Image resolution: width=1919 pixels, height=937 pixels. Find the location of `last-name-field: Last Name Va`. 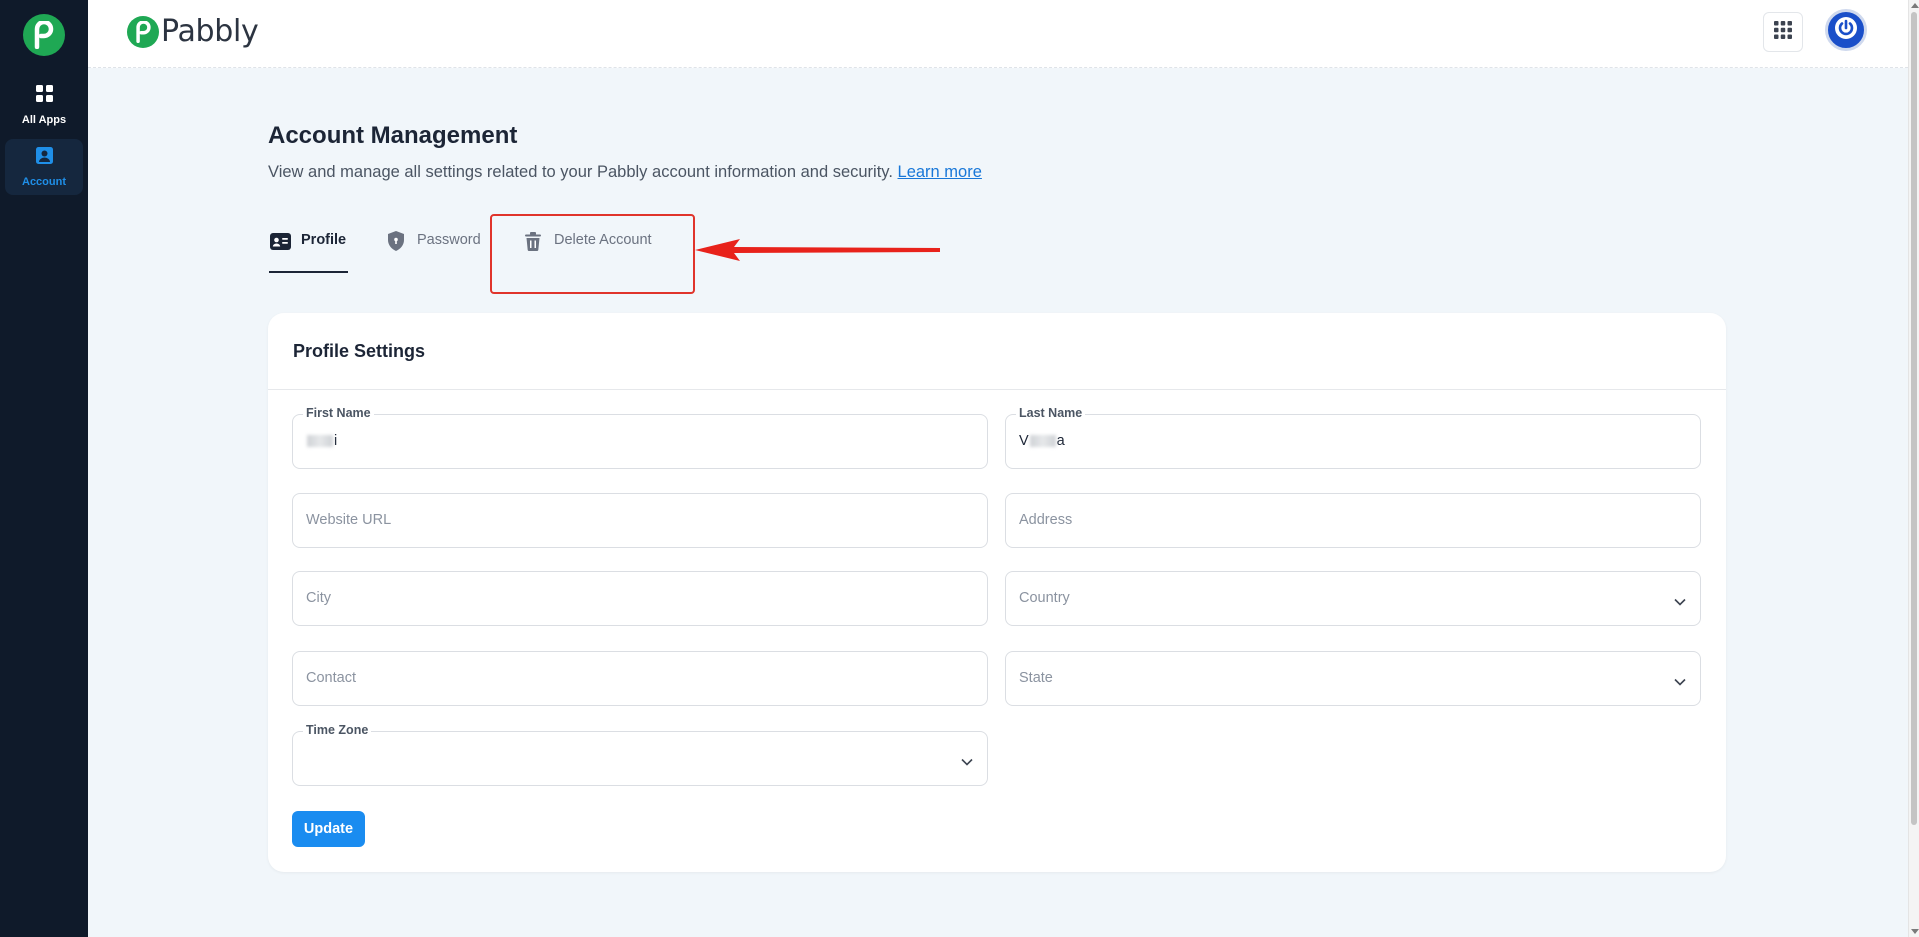

last-name-field: Last Name Va is located at coordinates (1353, 437).